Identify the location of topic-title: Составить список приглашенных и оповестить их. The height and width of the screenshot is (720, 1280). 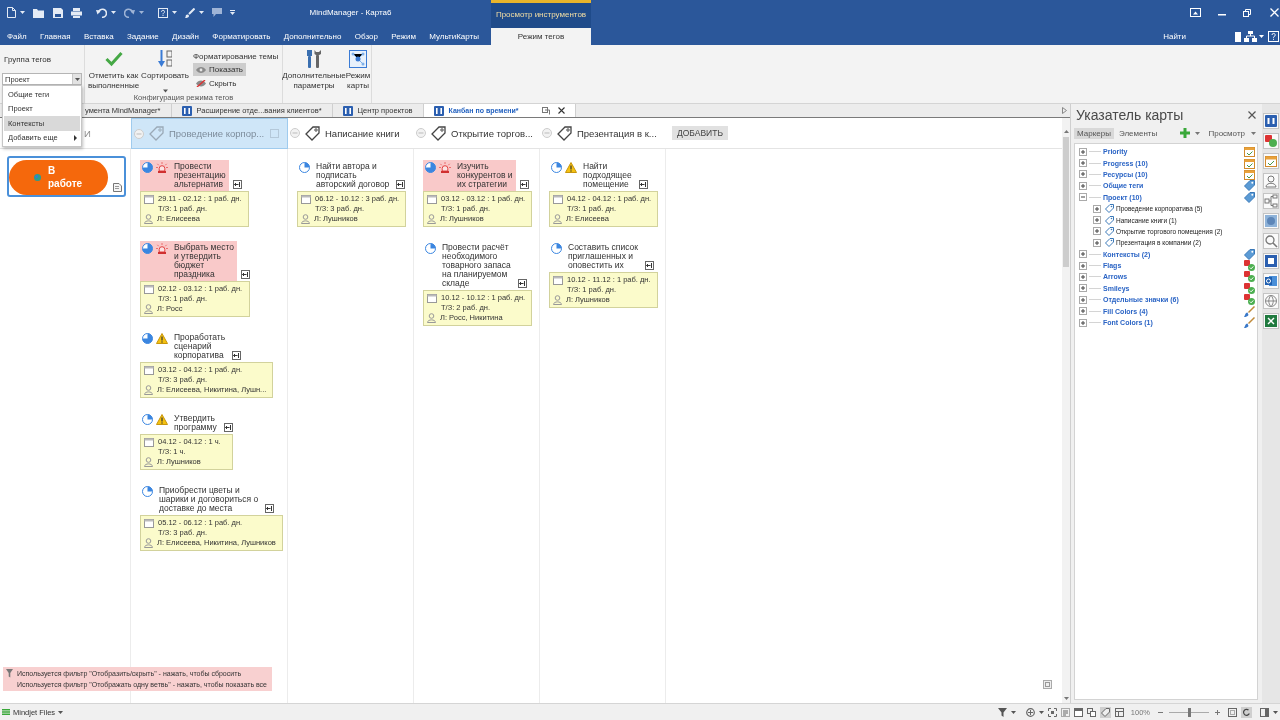
(603, 256).